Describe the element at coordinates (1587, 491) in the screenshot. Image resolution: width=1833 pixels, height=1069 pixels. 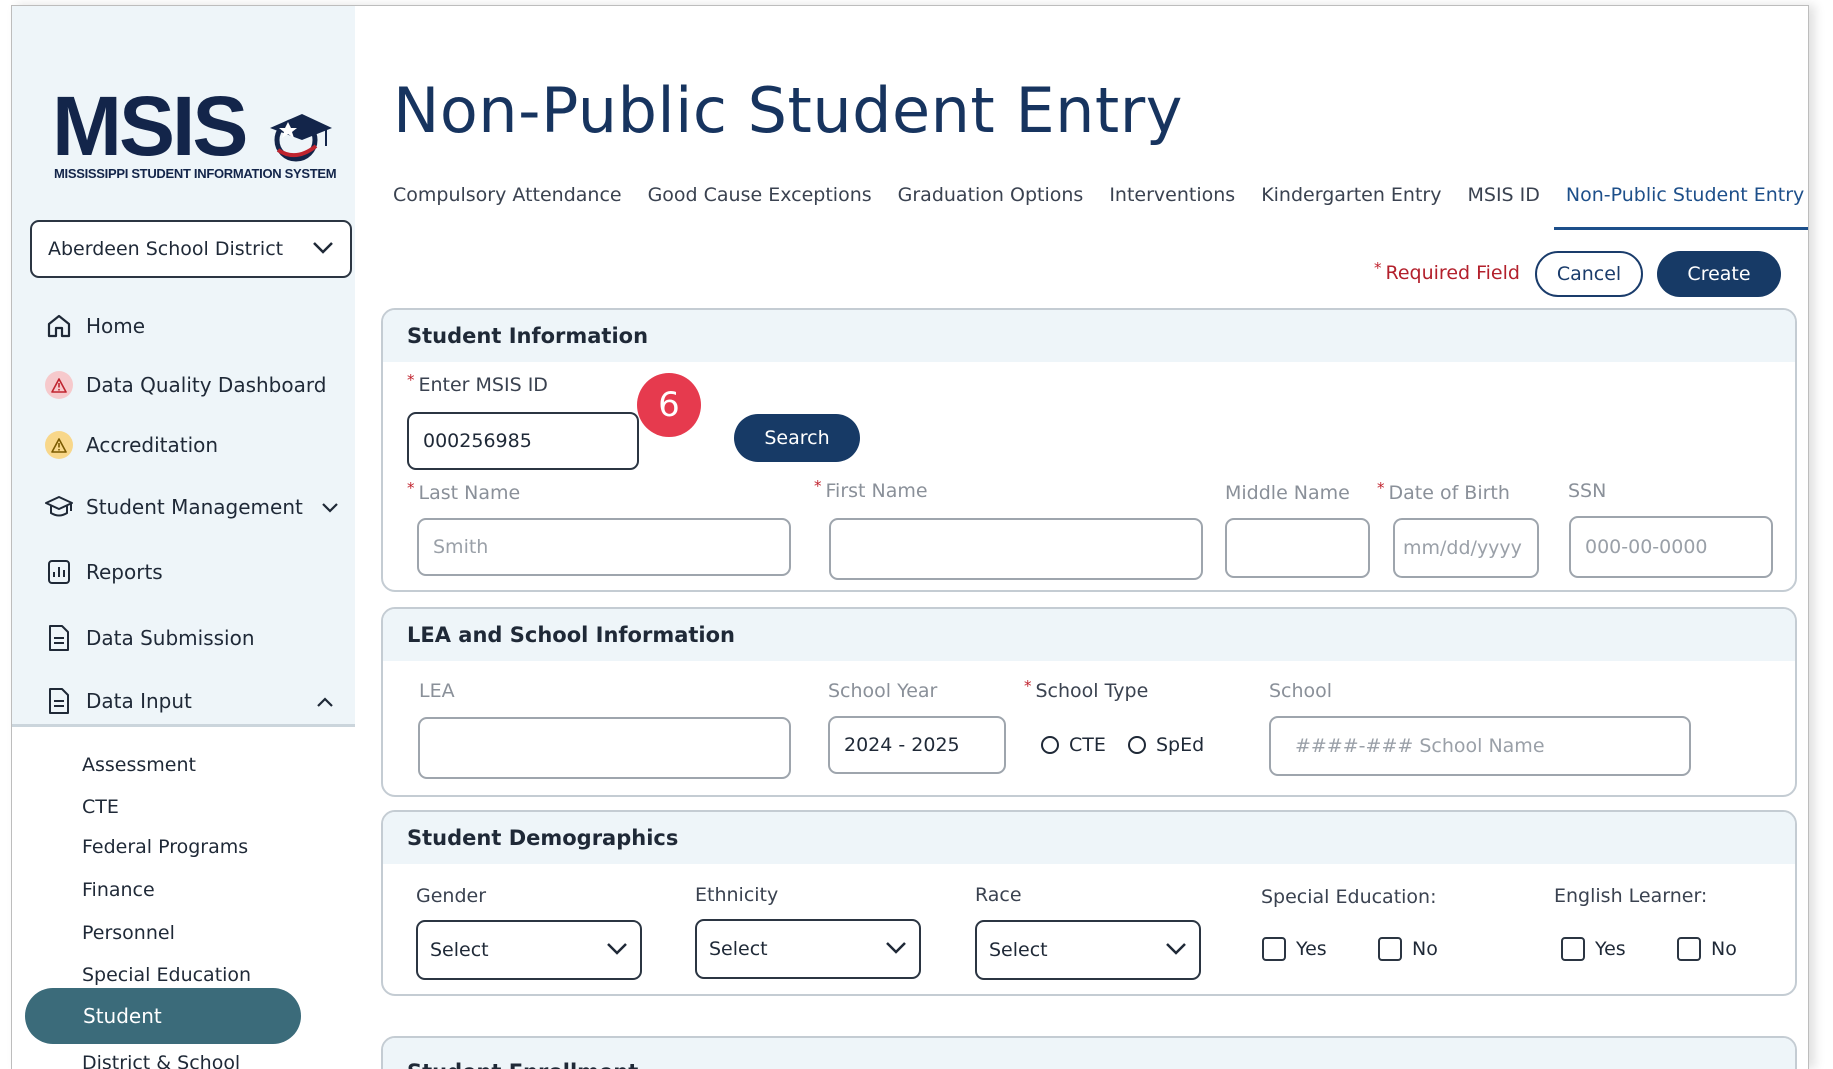
I see `ssn-label: SSN` at that location.